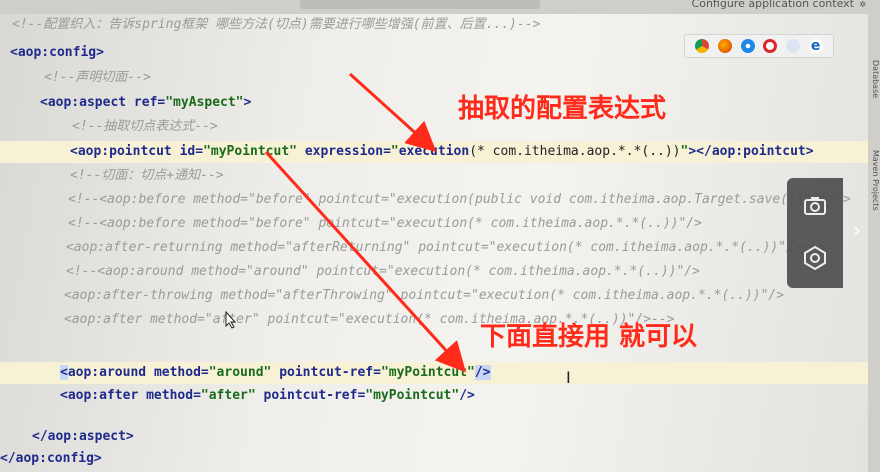 This screenshot has width=880, height=472. I want to click on right-tool-strip: Database Maven Projects, so click(874, 236).